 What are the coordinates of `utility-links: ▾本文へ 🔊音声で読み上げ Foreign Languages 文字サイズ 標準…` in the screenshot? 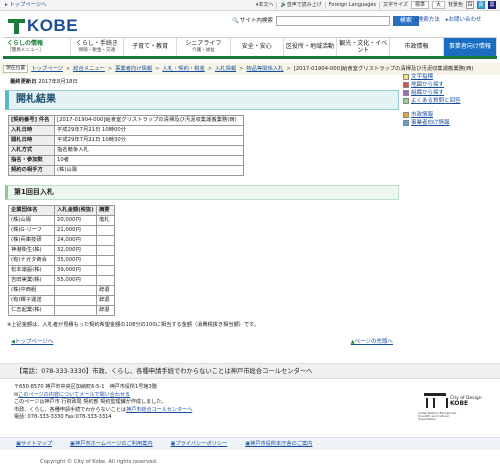 It's located at (376, 5).